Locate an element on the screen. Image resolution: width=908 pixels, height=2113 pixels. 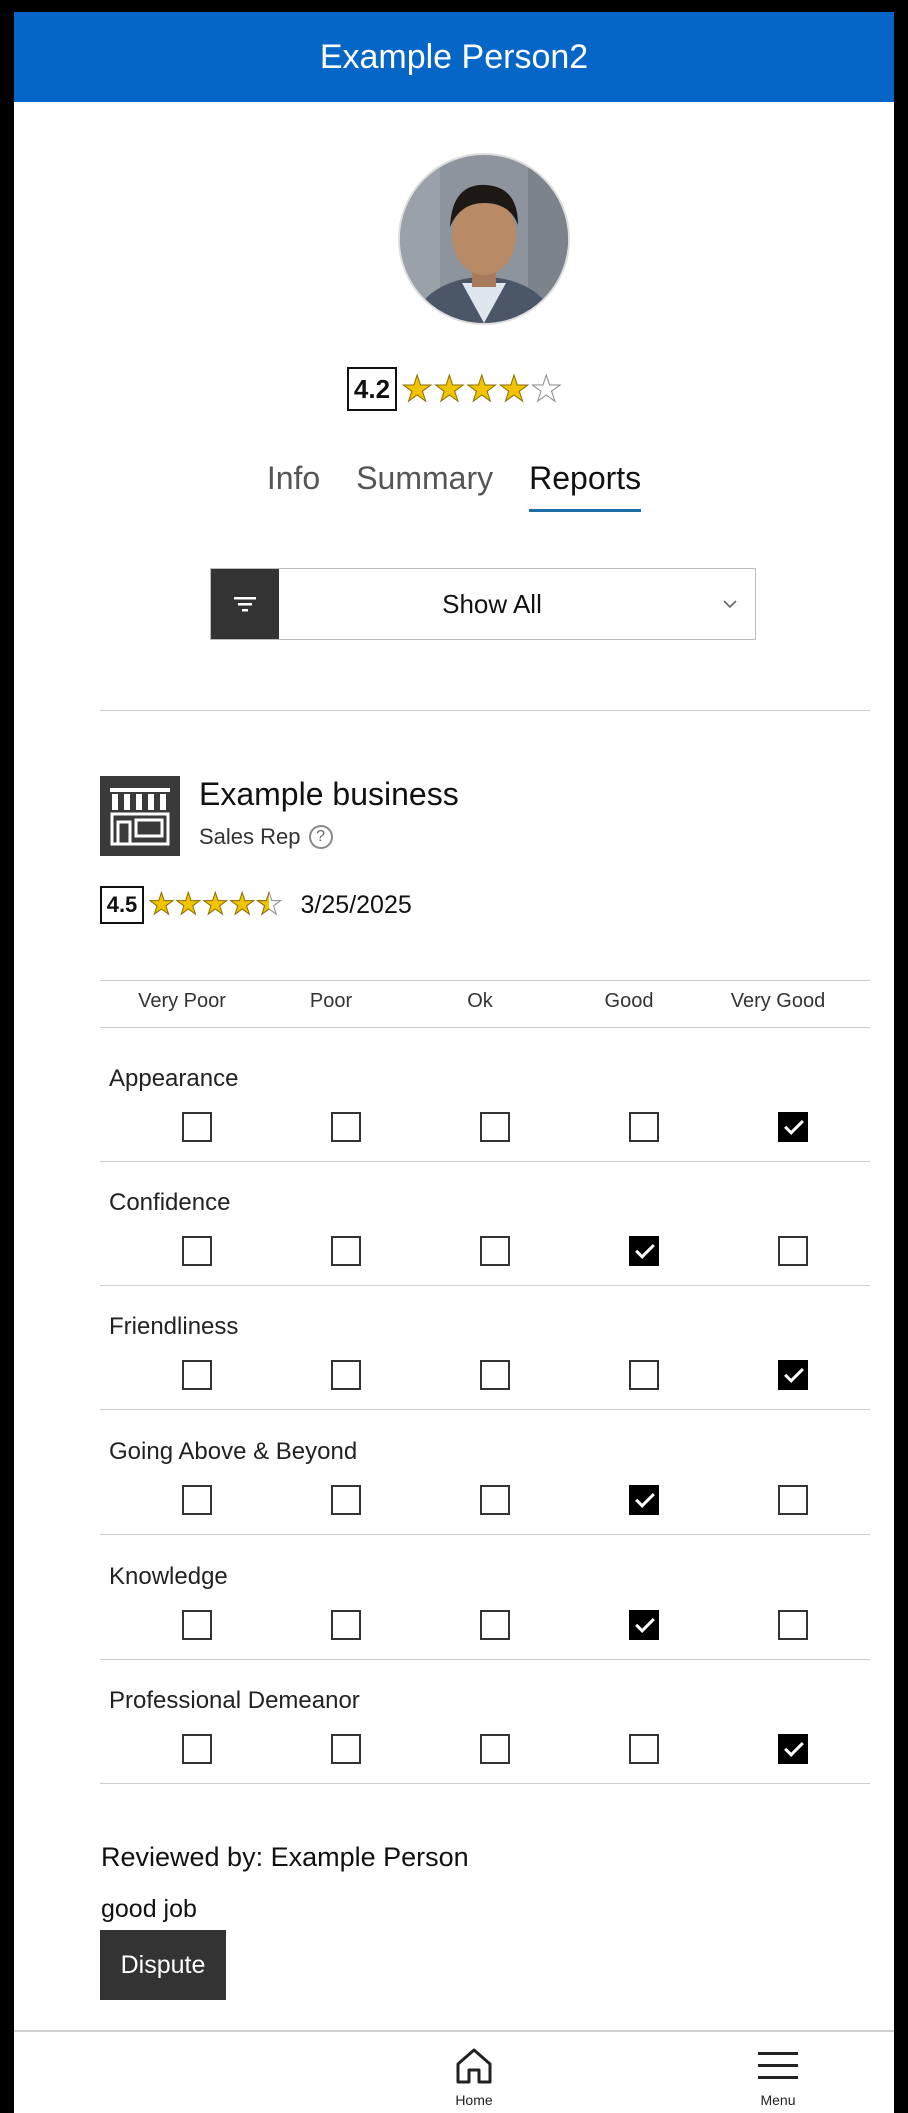
business-role: Sales Rep ? is located at coordinates (266, 837).